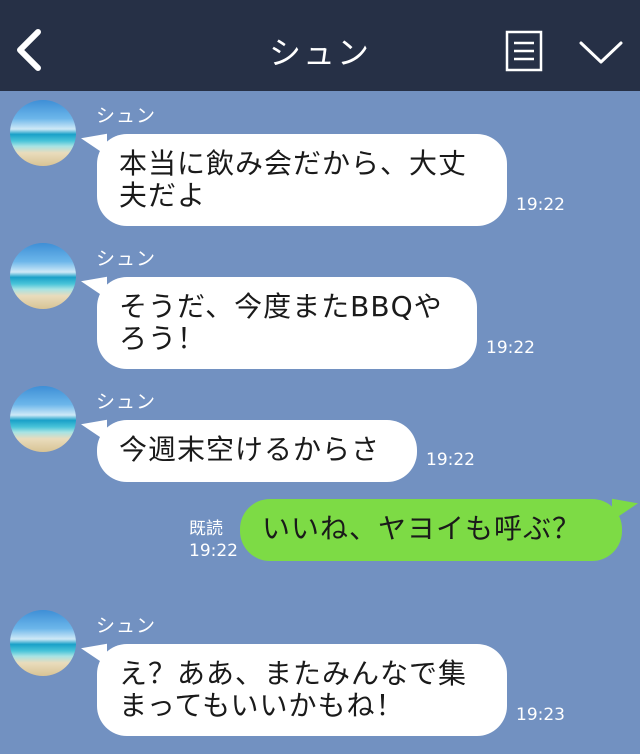 This screenshot has width=640, height=754. What do you see at coordinates (319, 53) in the screenshot?
I see `chat-title: シュン` at bounding box center [319, 53].